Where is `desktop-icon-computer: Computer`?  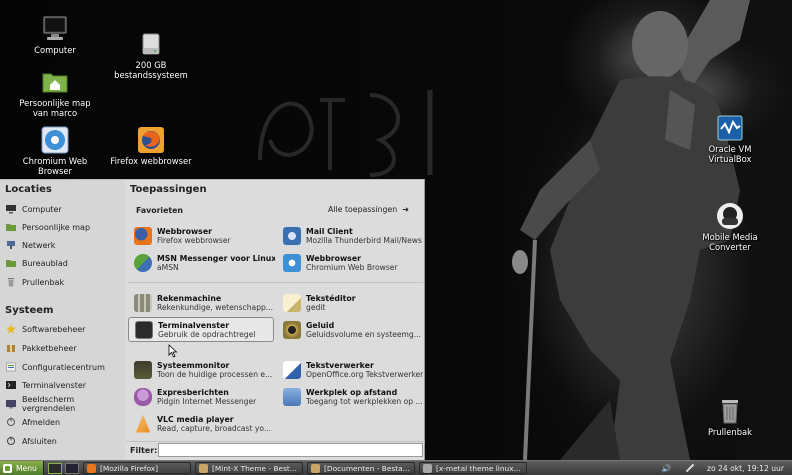
desktop-icon-computer: Computer is located at coordinates (55, 35).